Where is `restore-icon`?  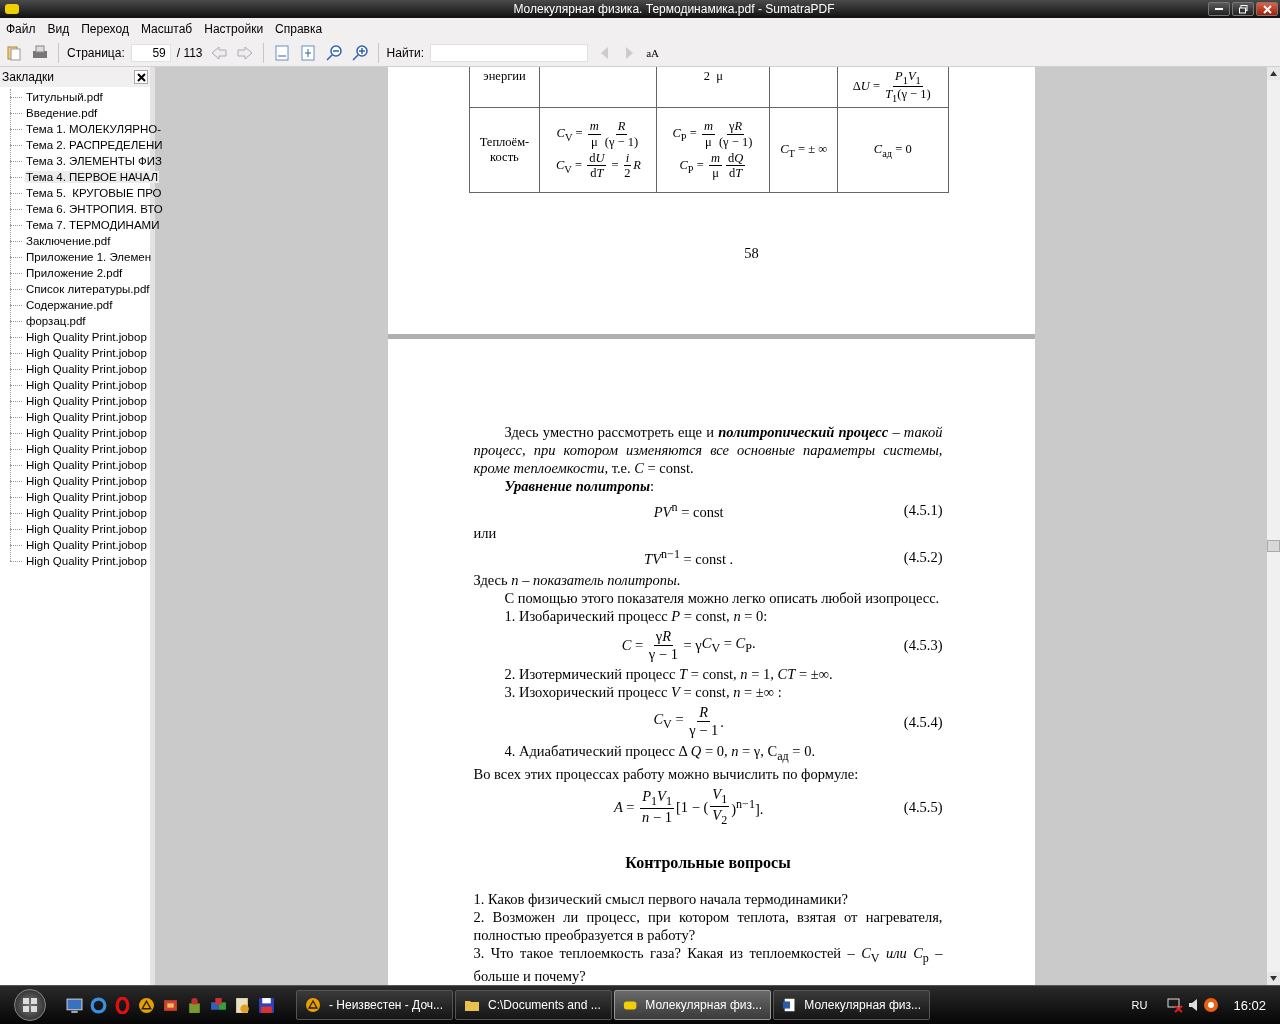
restore-icon is located at coordinates (1243, 9).